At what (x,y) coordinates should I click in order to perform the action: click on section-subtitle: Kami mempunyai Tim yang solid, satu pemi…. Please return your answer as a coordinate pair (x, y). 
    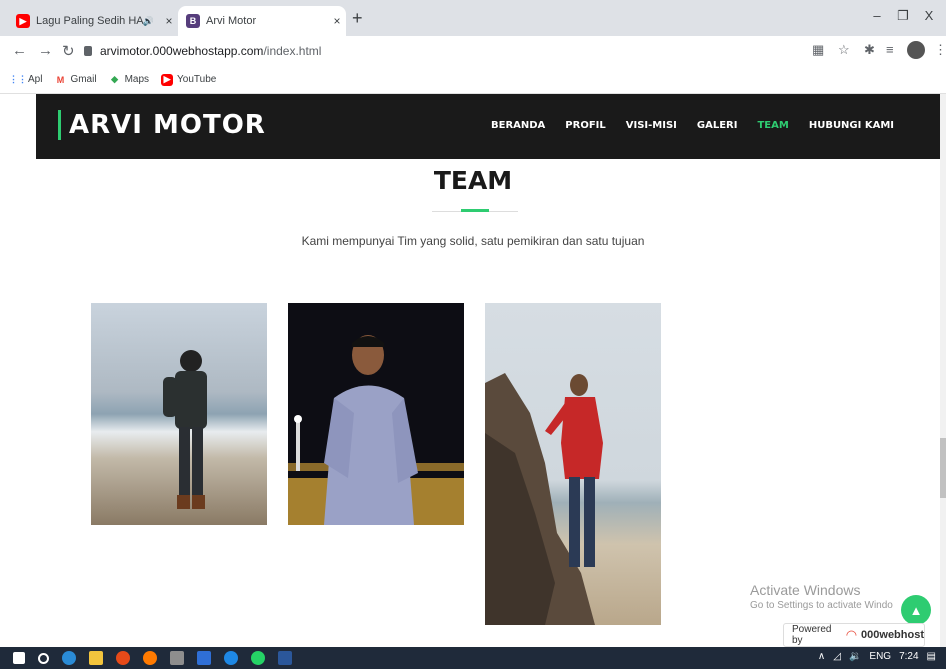
    Looking at the image, I should click on (473, 241).